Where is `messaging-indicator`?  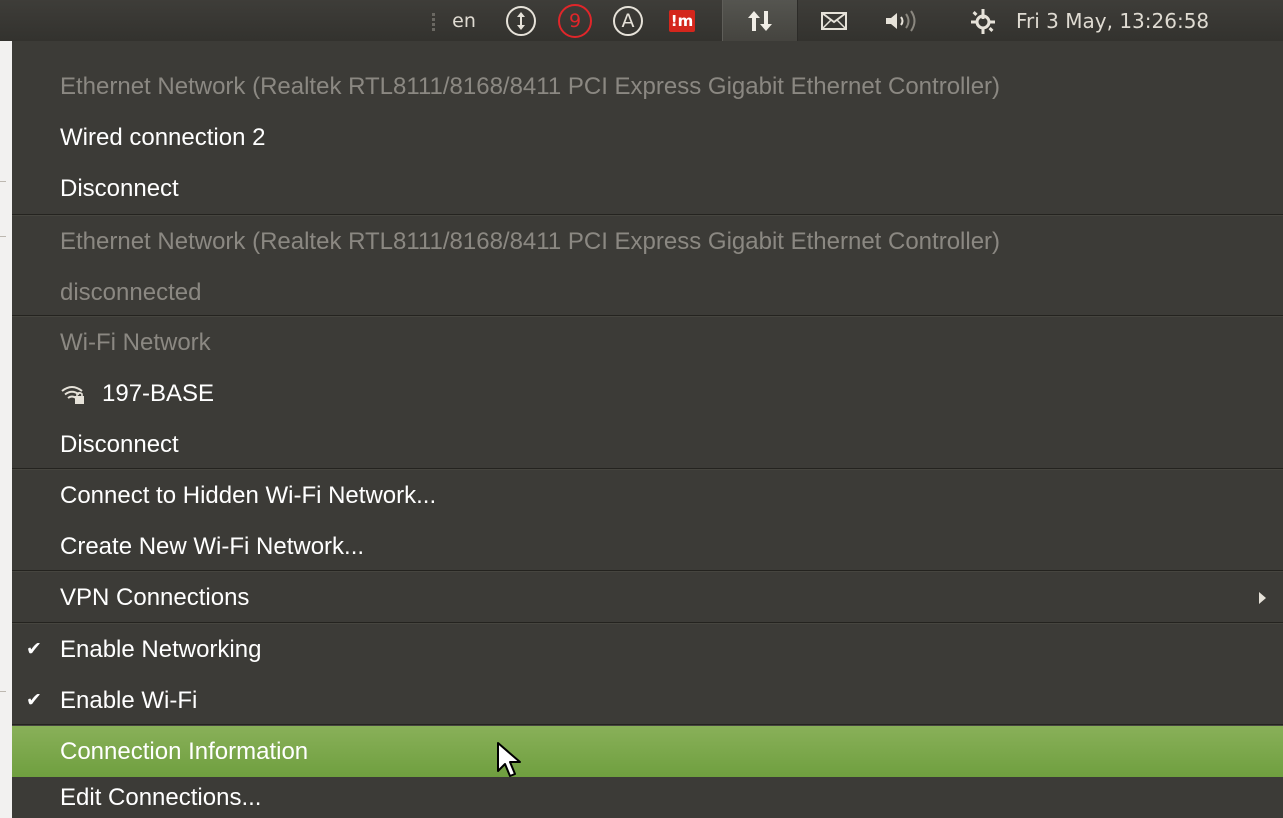 messaging-indicator is located at coordinates (834, 20).